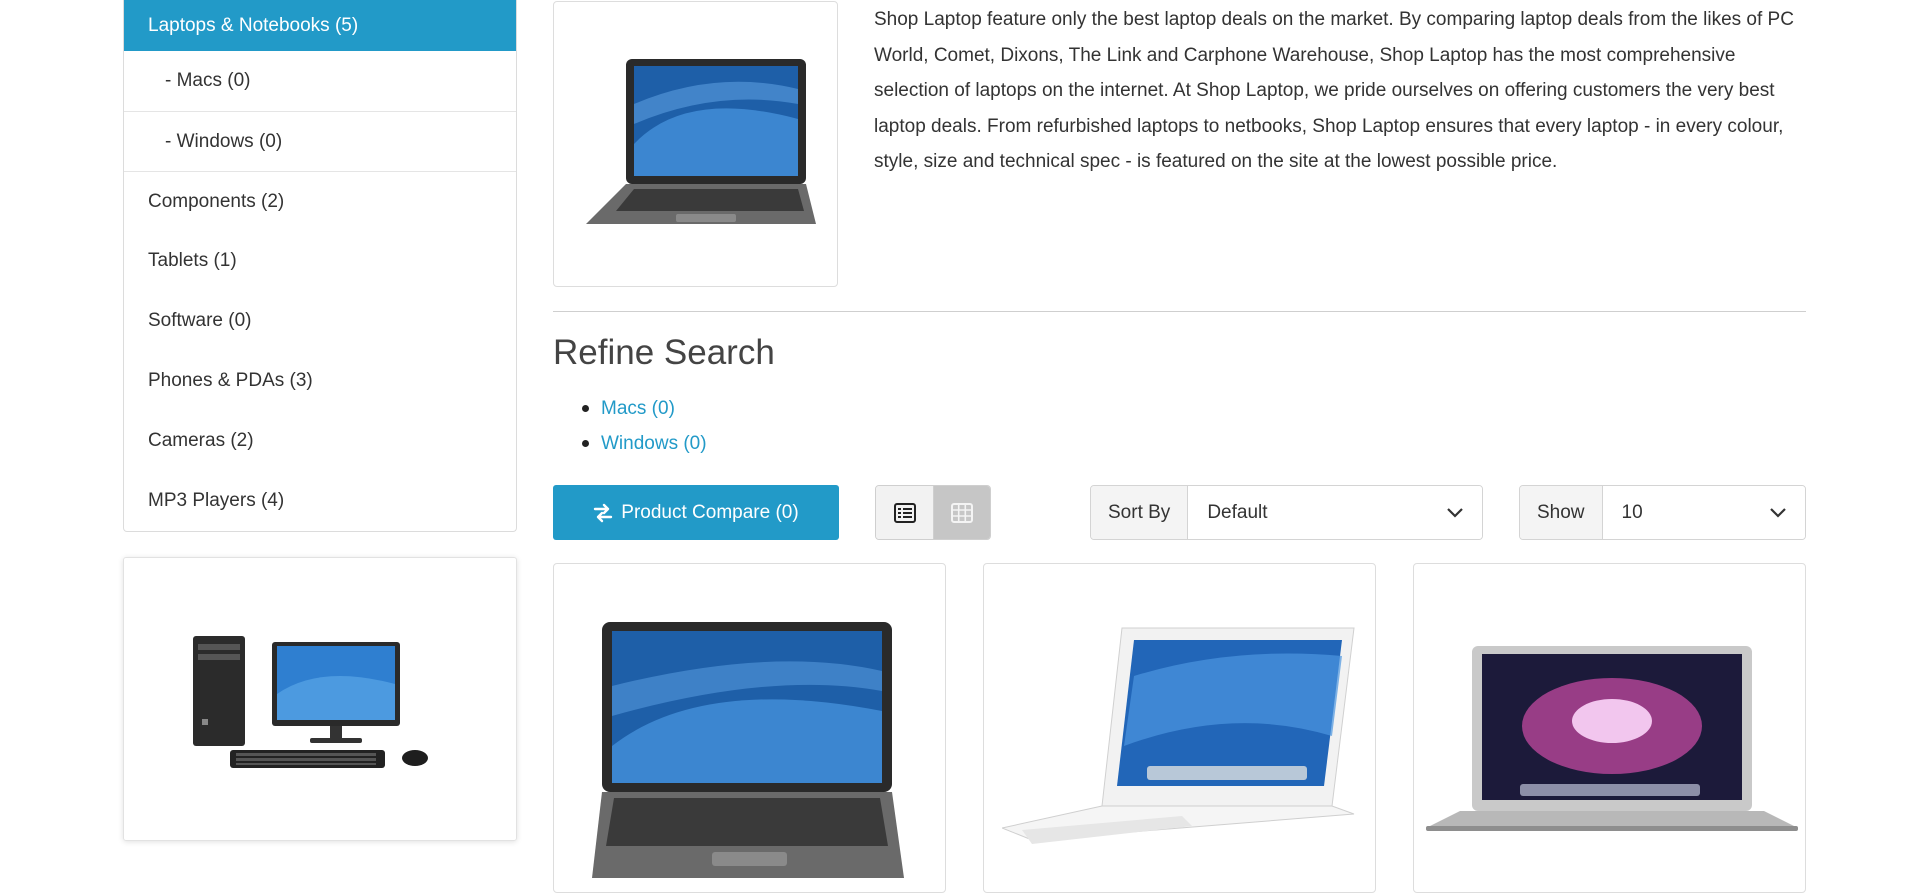  I want to click on list-view-icon, so click(904, 512).